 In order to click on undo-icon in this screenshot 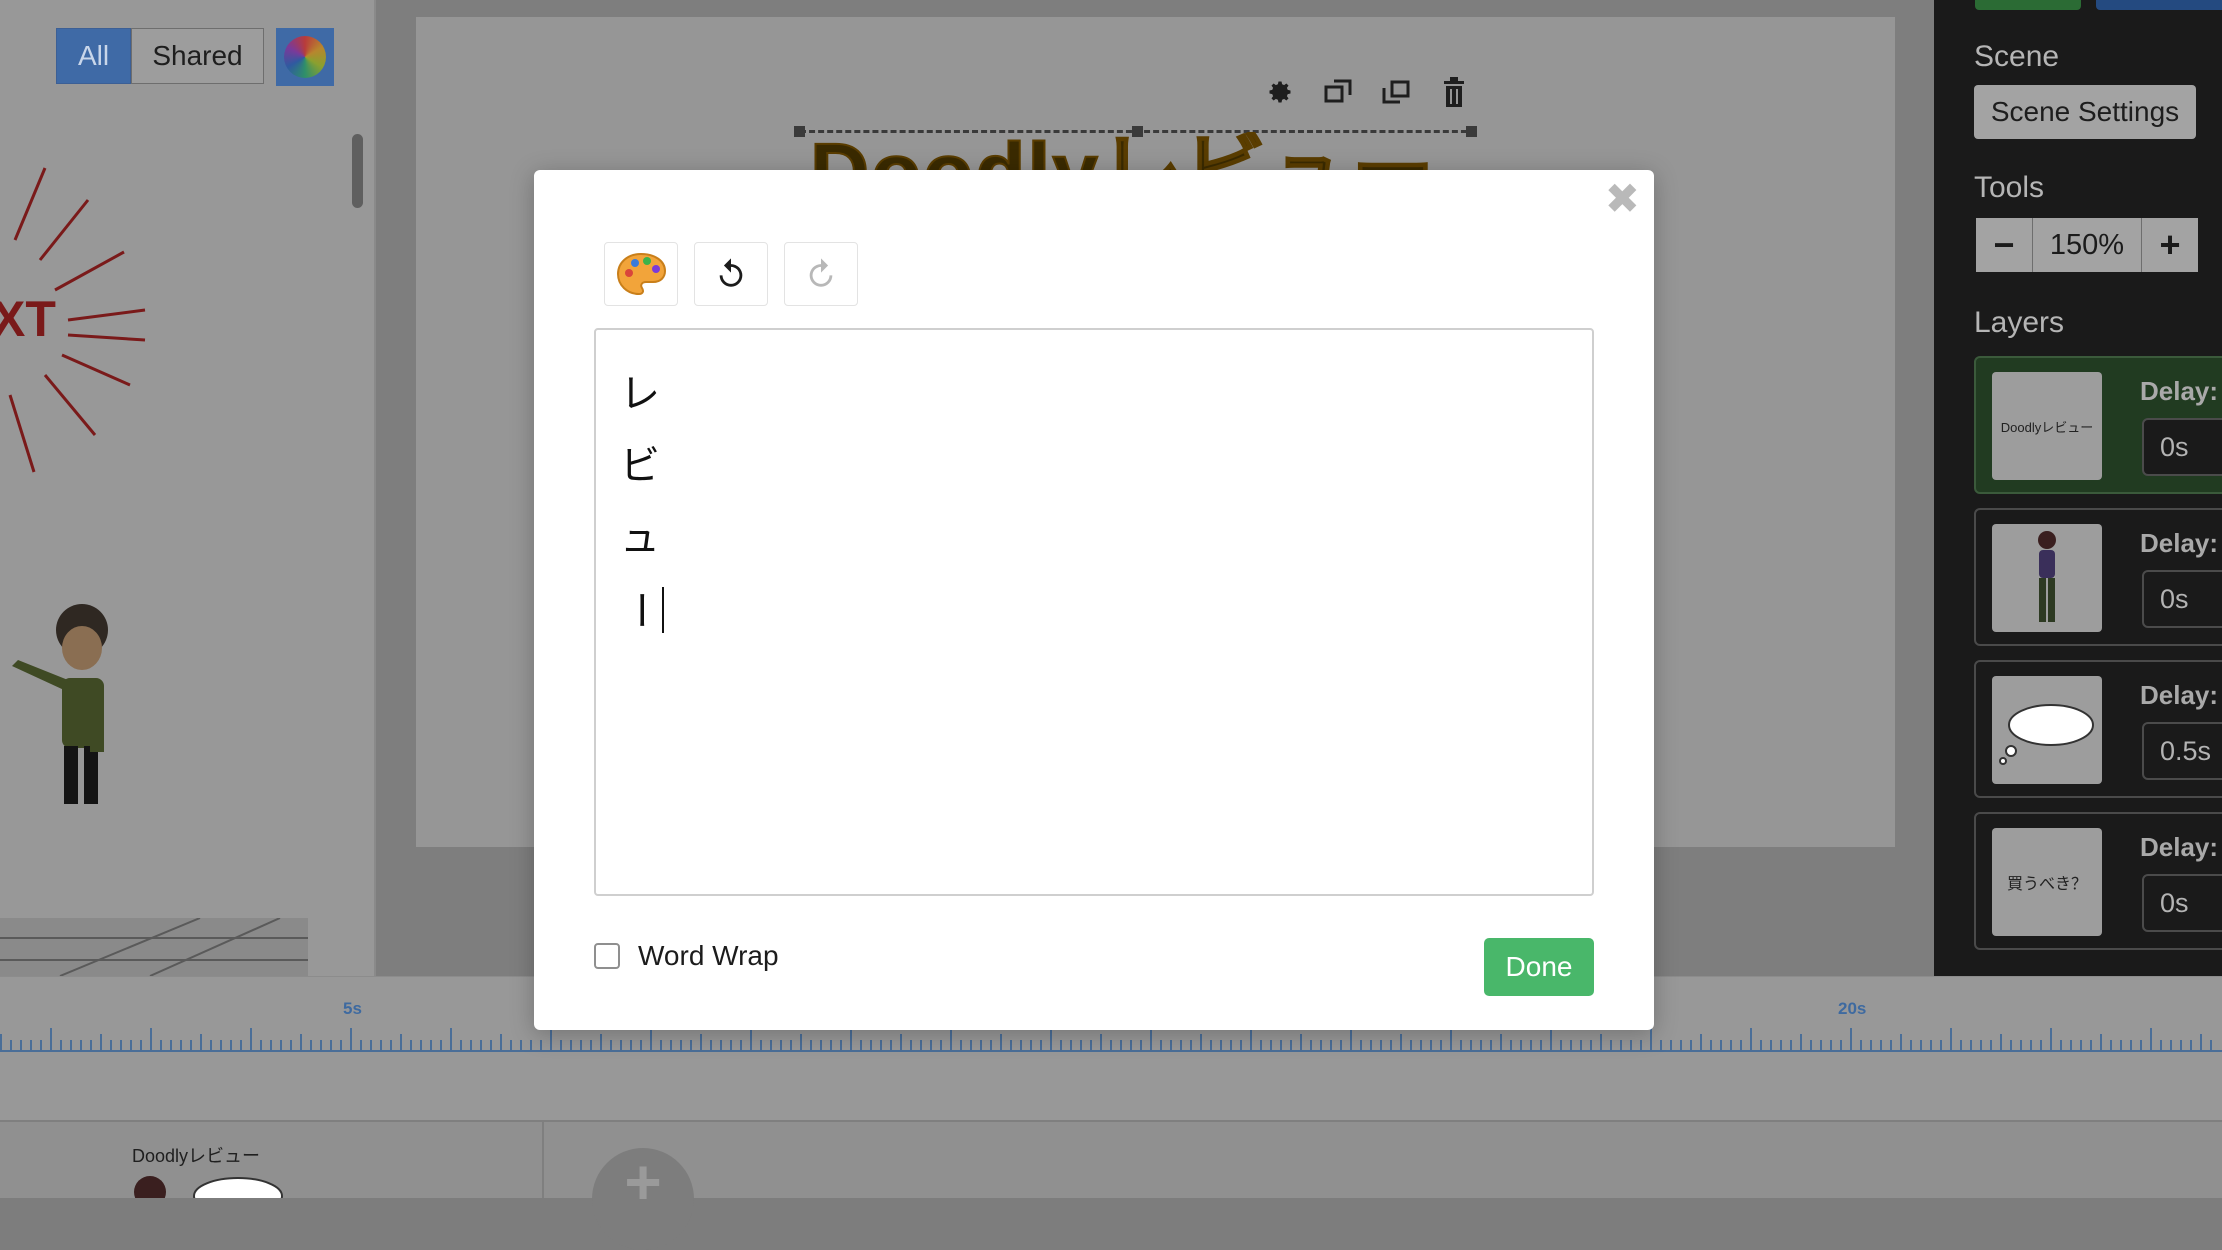, I will do `click(731, 272)`.